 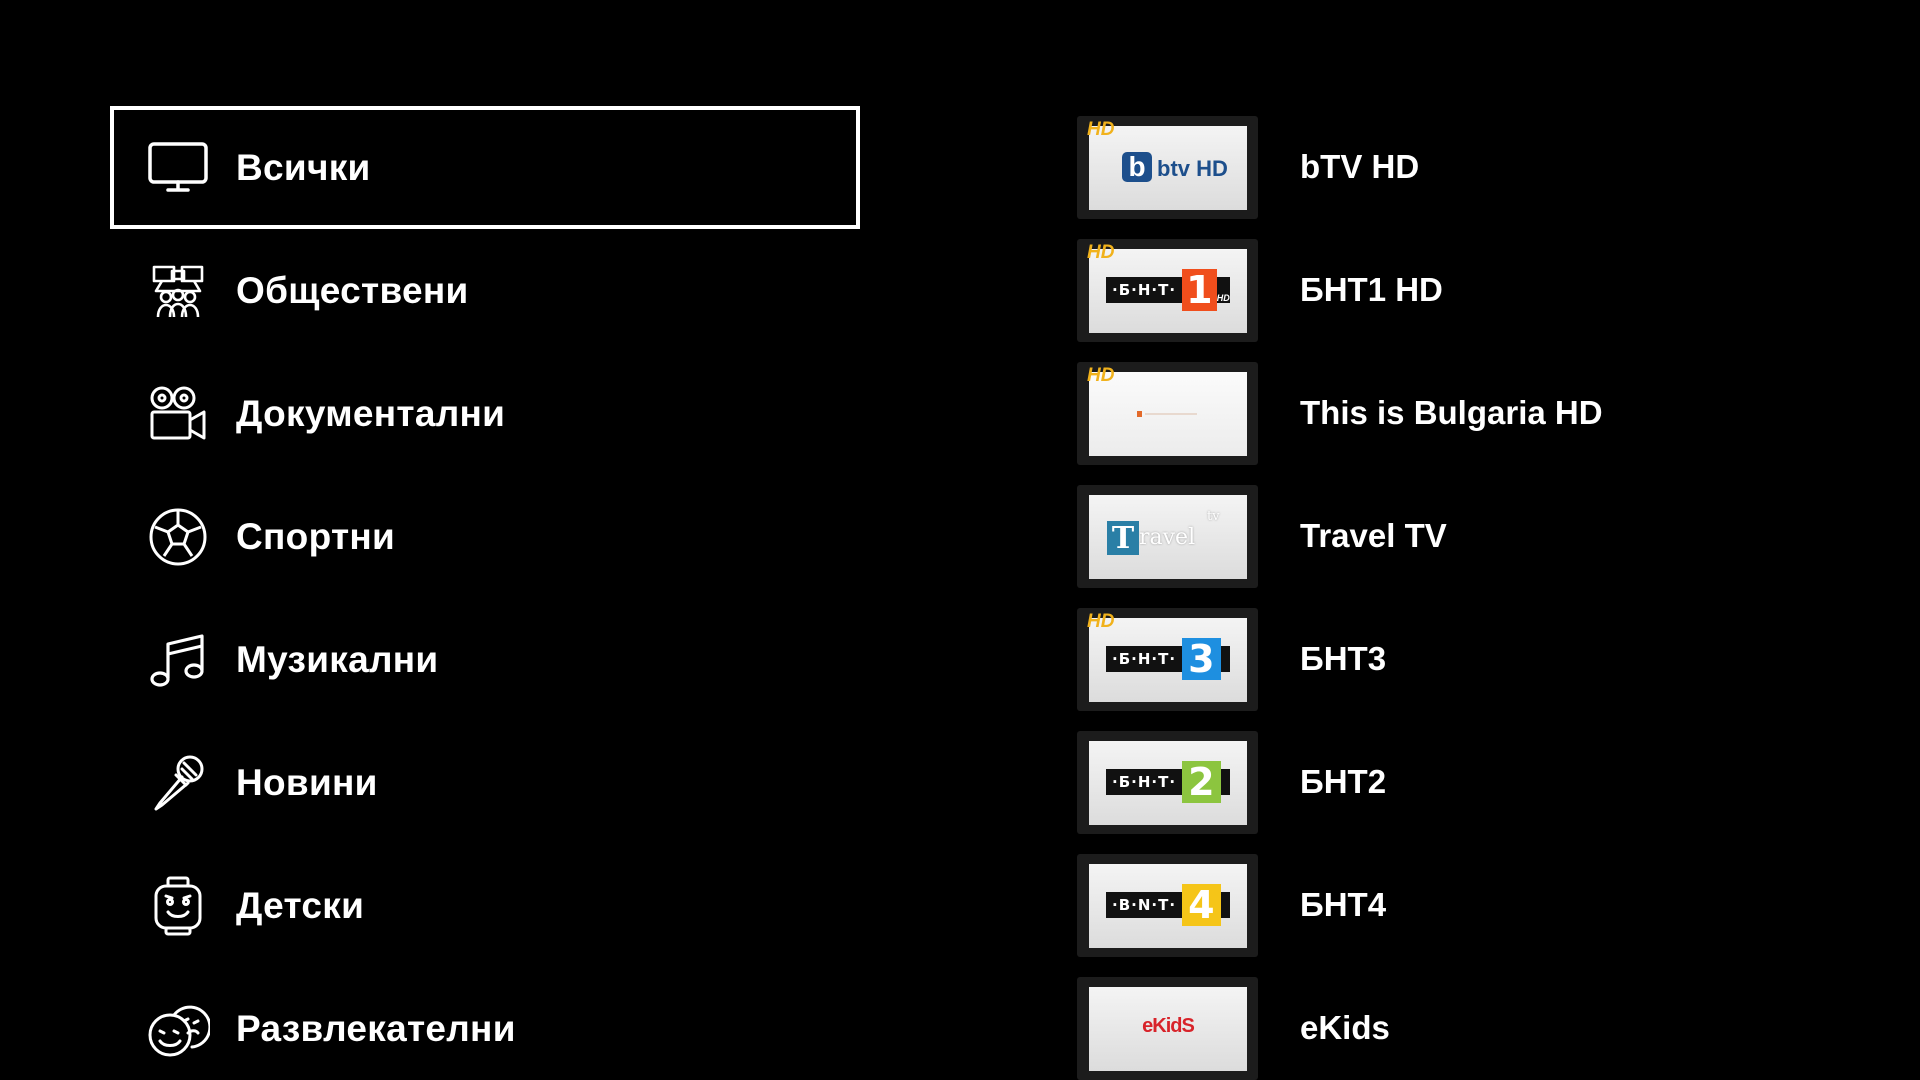 I want to click on bnt-logo-text: ·B·N·T·, so click(x=1144, y=905).